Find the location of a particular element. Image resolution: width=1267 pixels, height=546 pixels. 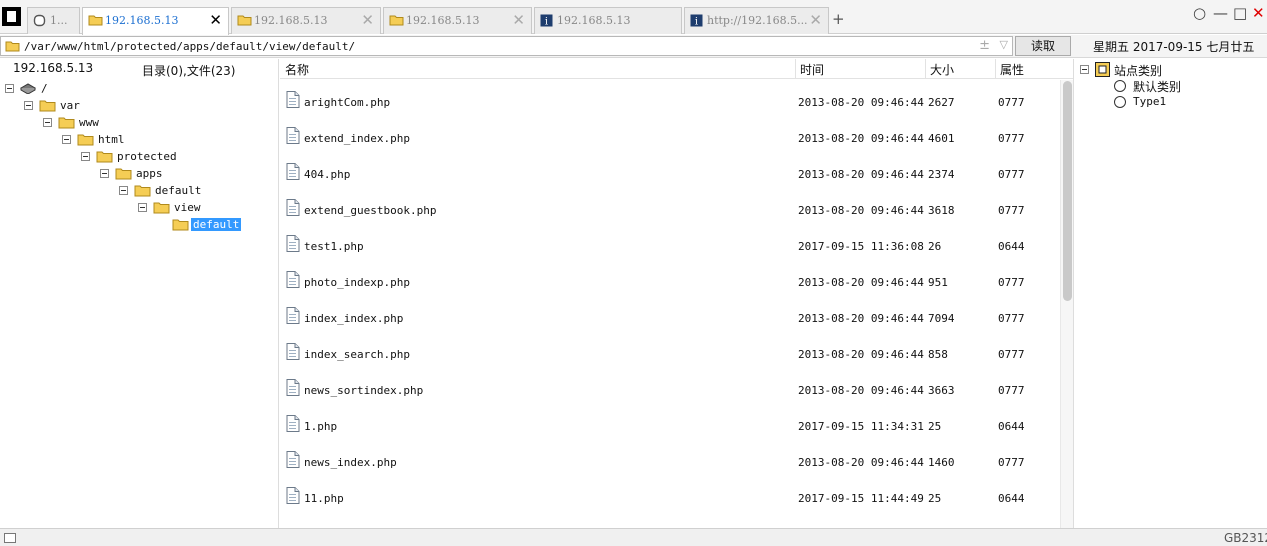

file-row: 1.php 2017-09-15 11:34:31 25 0644 is located at coordinates (670, 424).